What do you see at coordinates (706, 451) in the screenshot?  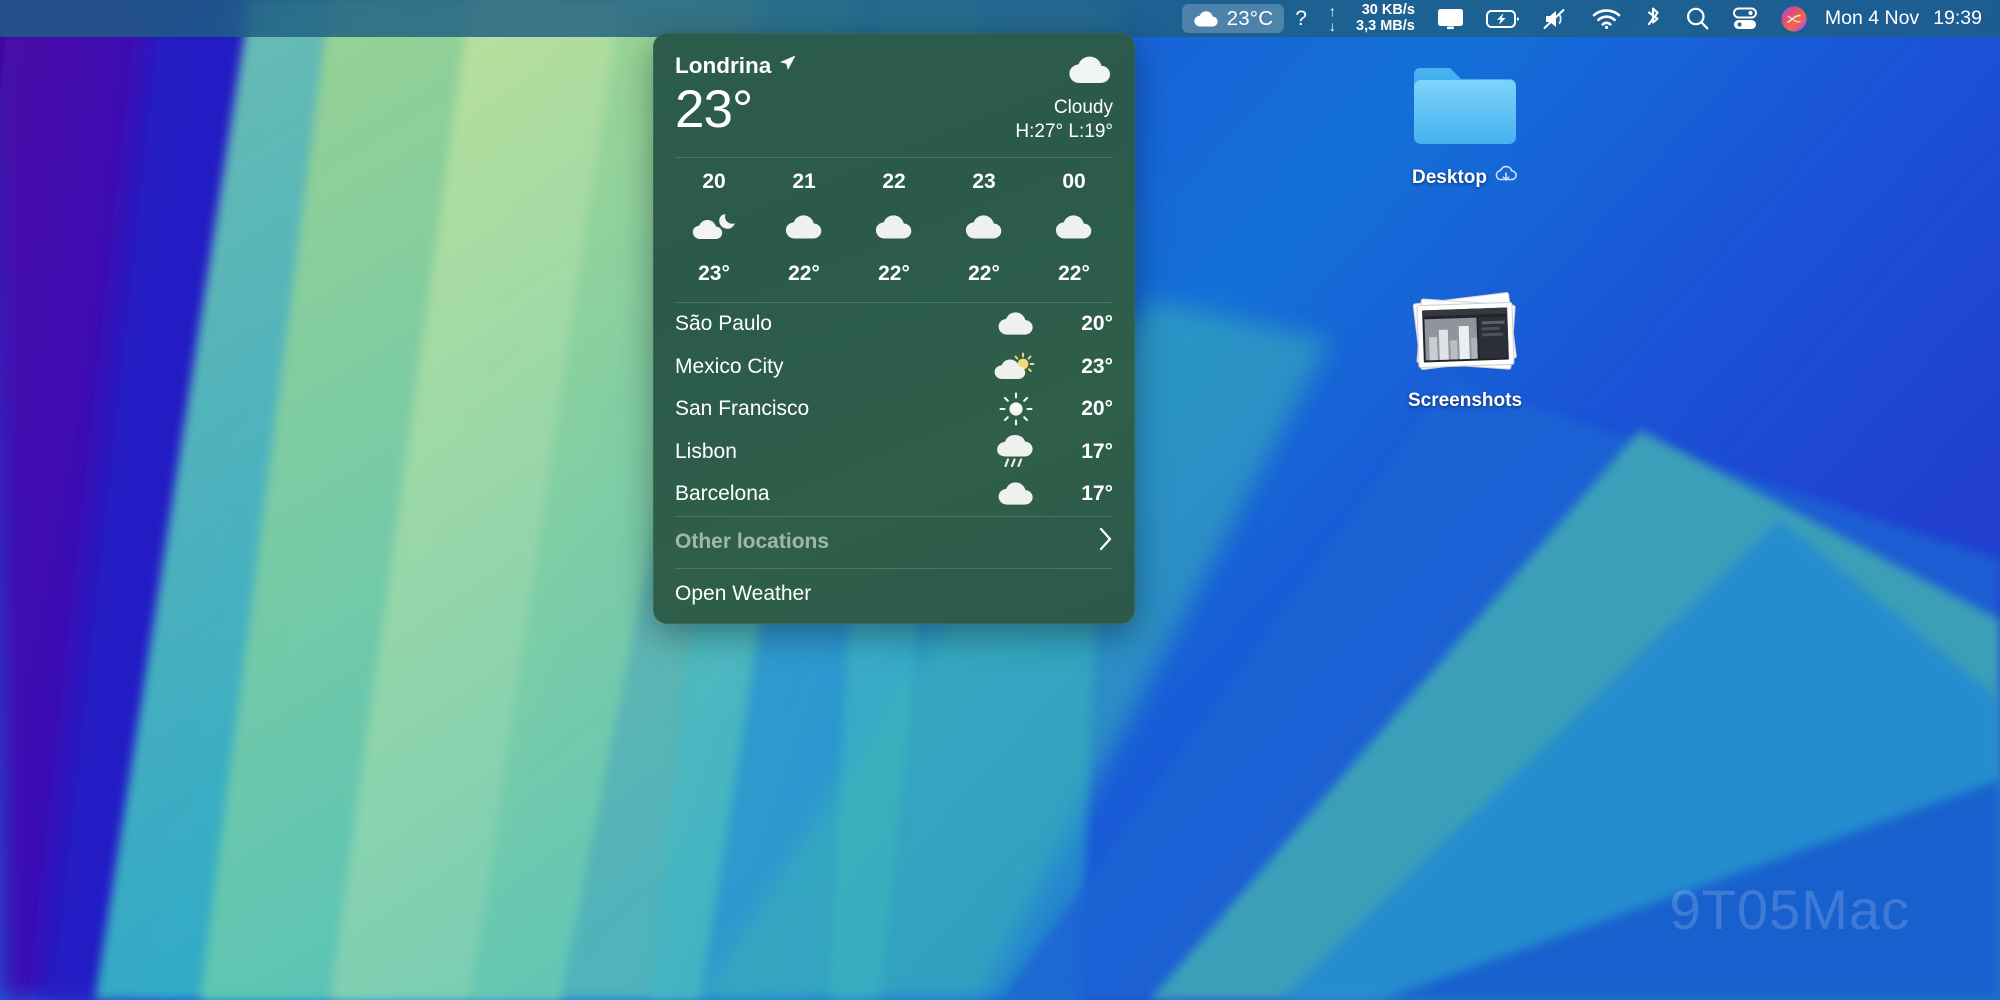 I see `city-name: Lisbon` at bounding box center [706, 451].